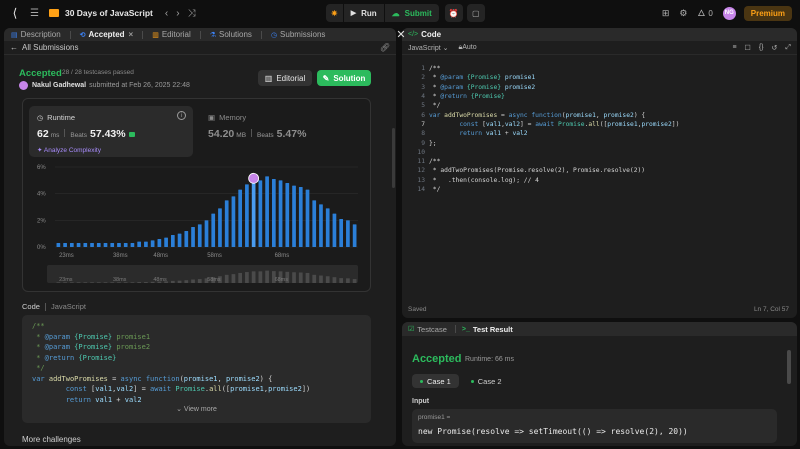  Describe the element at coordinates (423, 97) in the screenshot. I see `line-number: 4` at that location.